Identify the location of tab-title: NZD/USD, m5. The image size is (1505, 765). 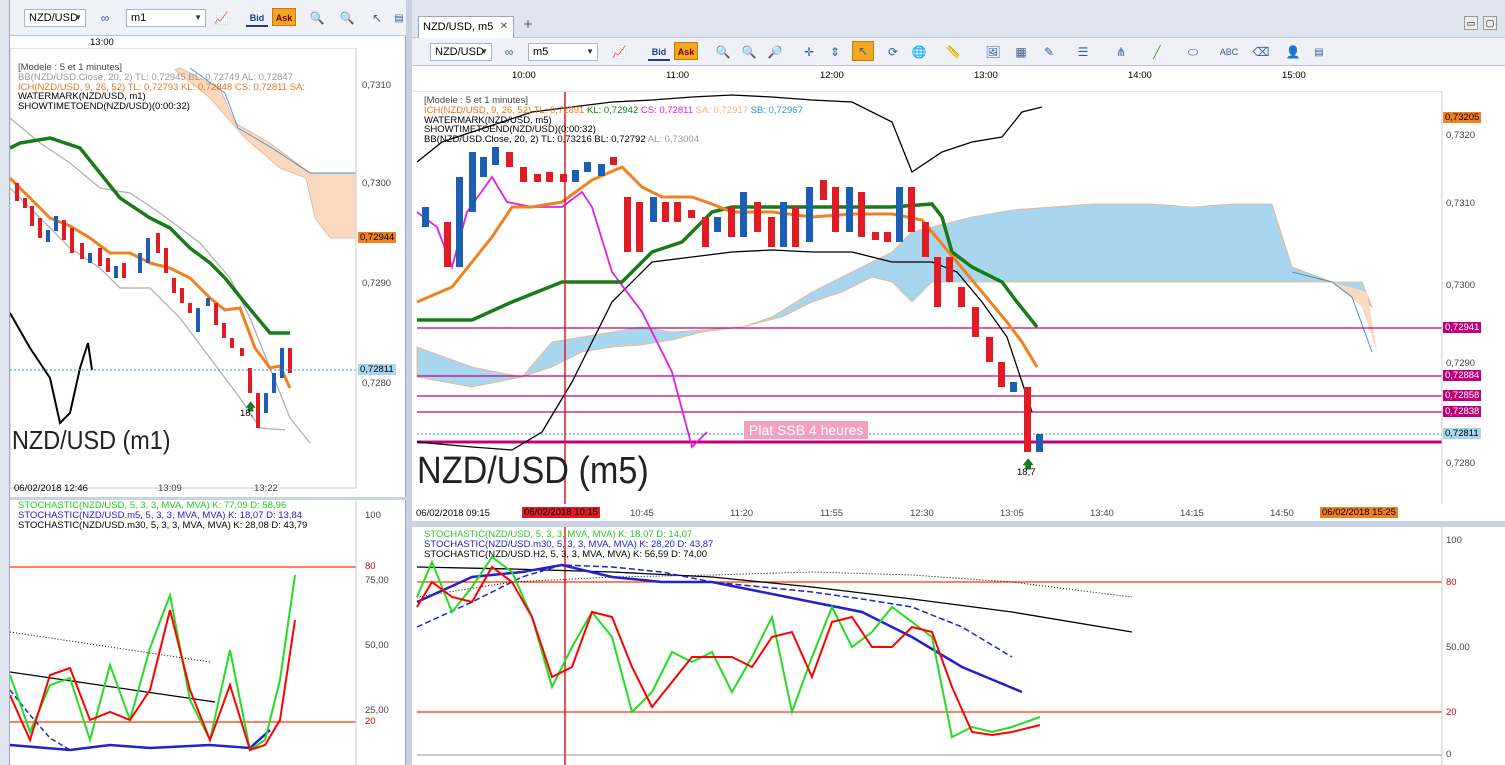
(458, 27).